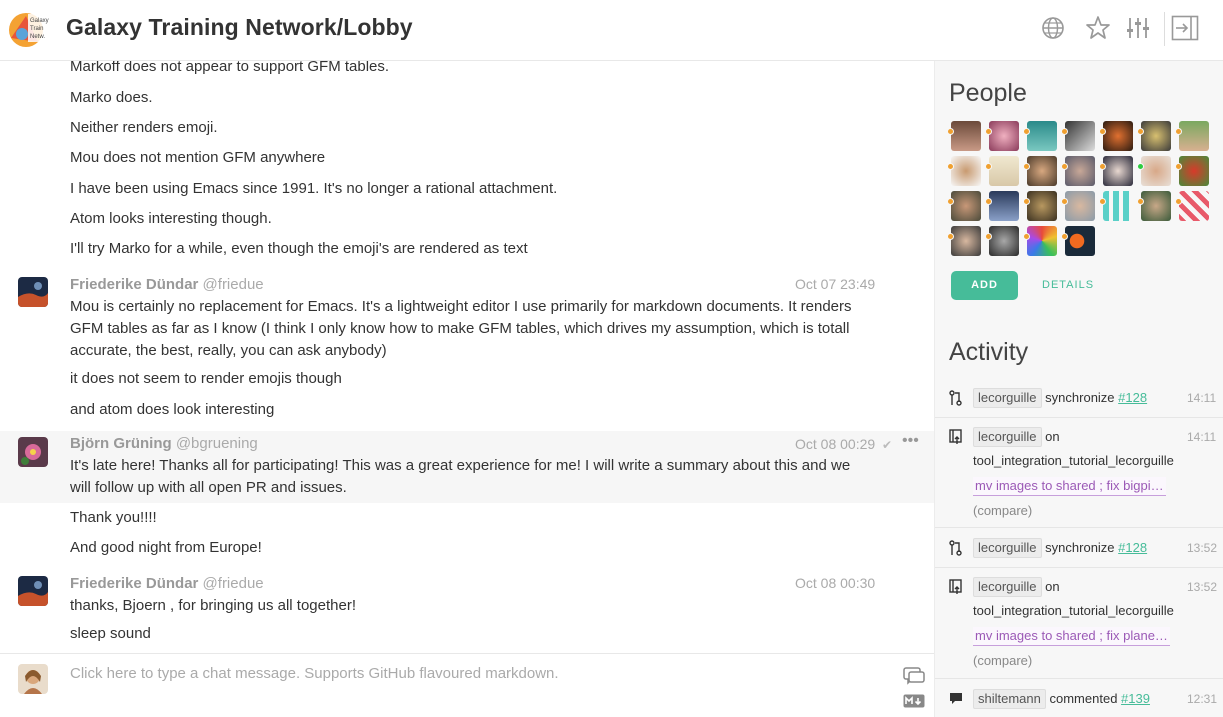  I want to click on markdown-icon, so click(914, 701).